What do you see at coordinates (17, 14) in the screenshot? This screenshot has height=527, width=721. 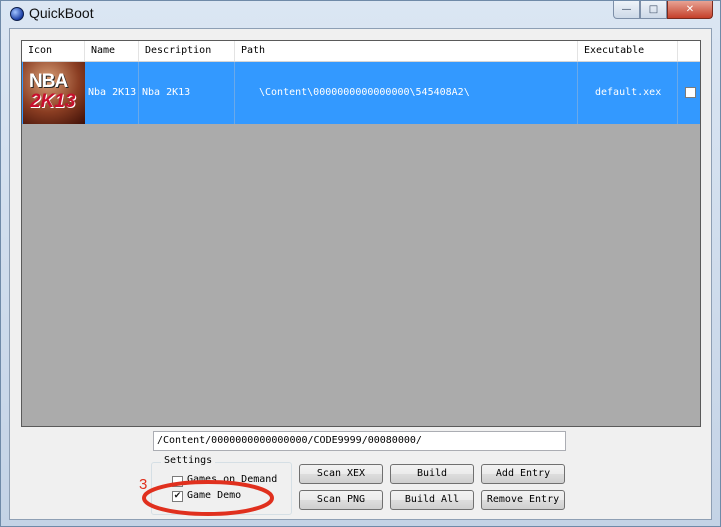 I see `app-orb-icon` at bounding box center [17, 14].